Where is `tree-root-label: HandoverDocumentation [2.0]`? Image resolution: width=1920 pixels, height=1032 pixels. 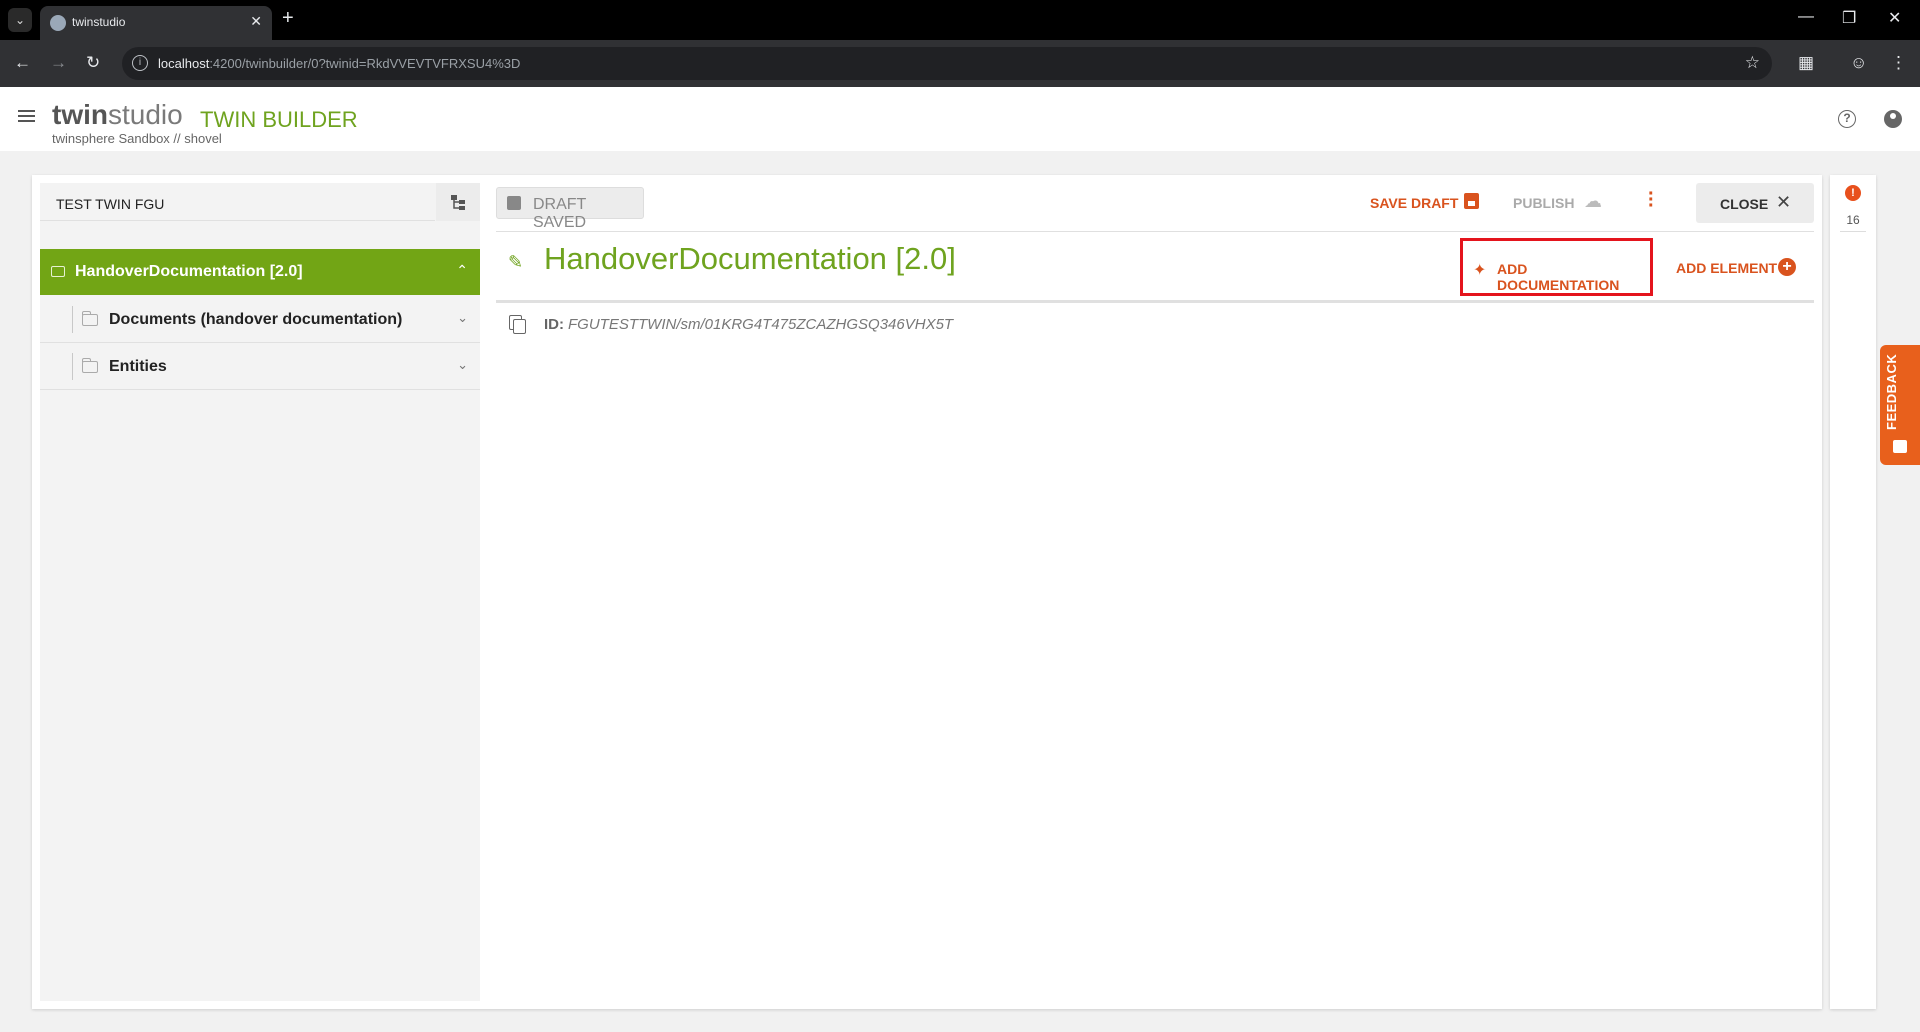
tree-root-label: HandoverDocumentation [2.0] is located at coordinates (189, 271).